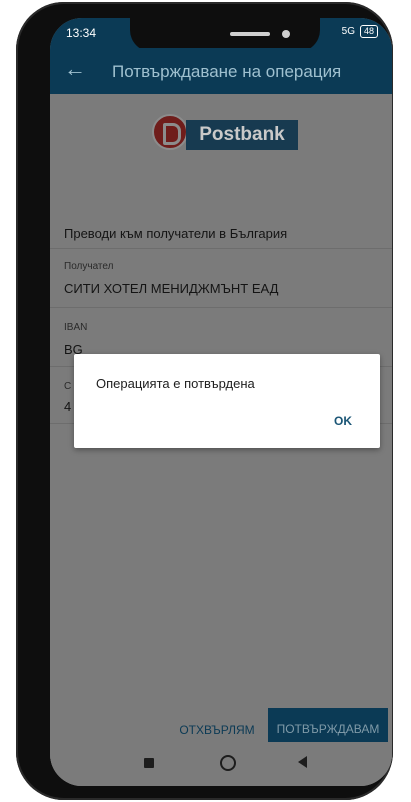 This screenshot has width=411, height=802. Describe the element at coordinates (170, 132) in the screenshot. I see `postbank-logo-icon` at that location.